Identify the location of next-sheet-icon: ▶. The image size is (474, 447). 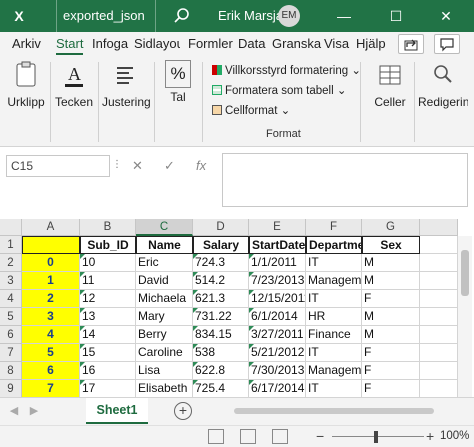
(34, 411).